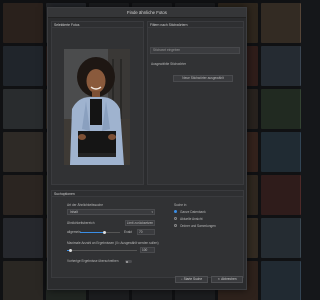  I want to click on radio-current-view-label: Aktuelle Ansicht, so click(191, 218).